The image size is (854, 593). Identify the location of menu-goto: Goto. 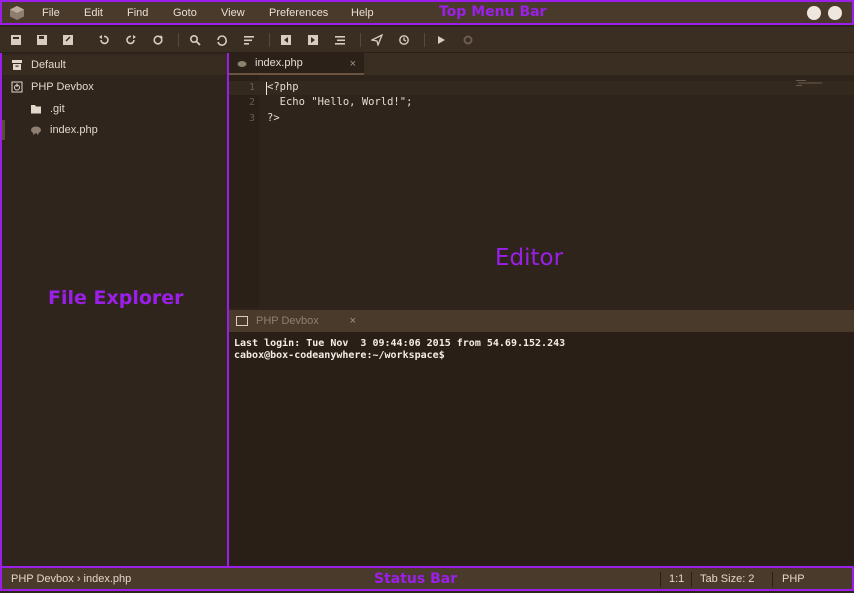
(185, 13).